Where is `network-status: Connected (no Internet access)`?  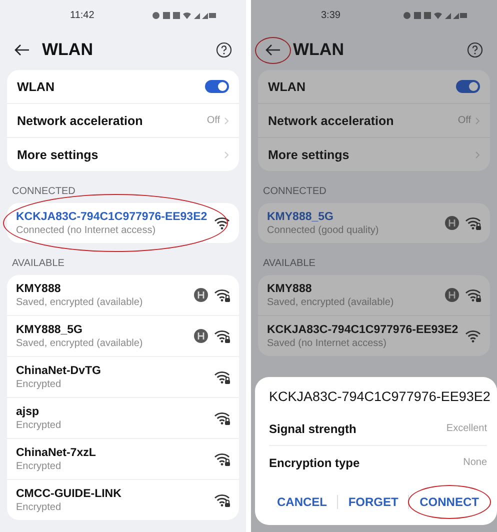
network-status: Connected (no Internet access) is located at coordinates (86, 230).